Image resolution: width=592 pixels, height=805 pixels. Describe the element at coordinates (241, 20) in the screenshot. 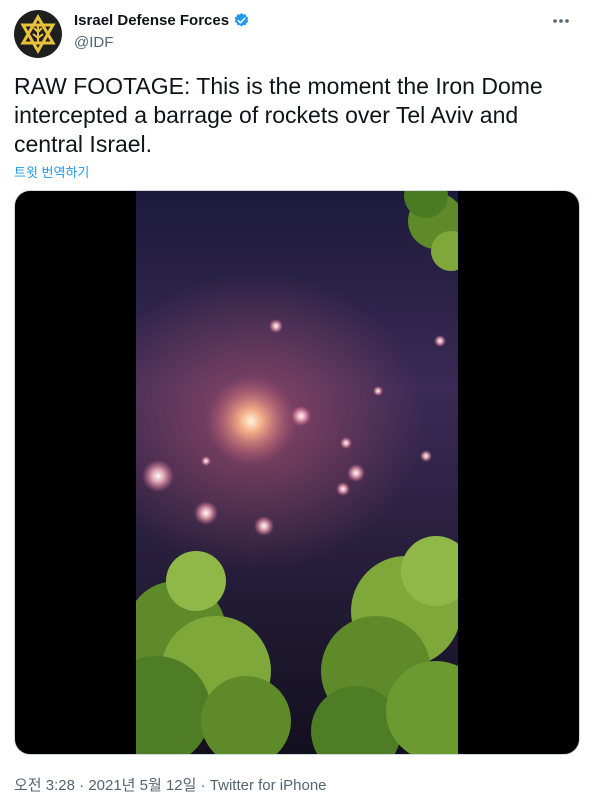

I see `verified-badge-icon` at that location.